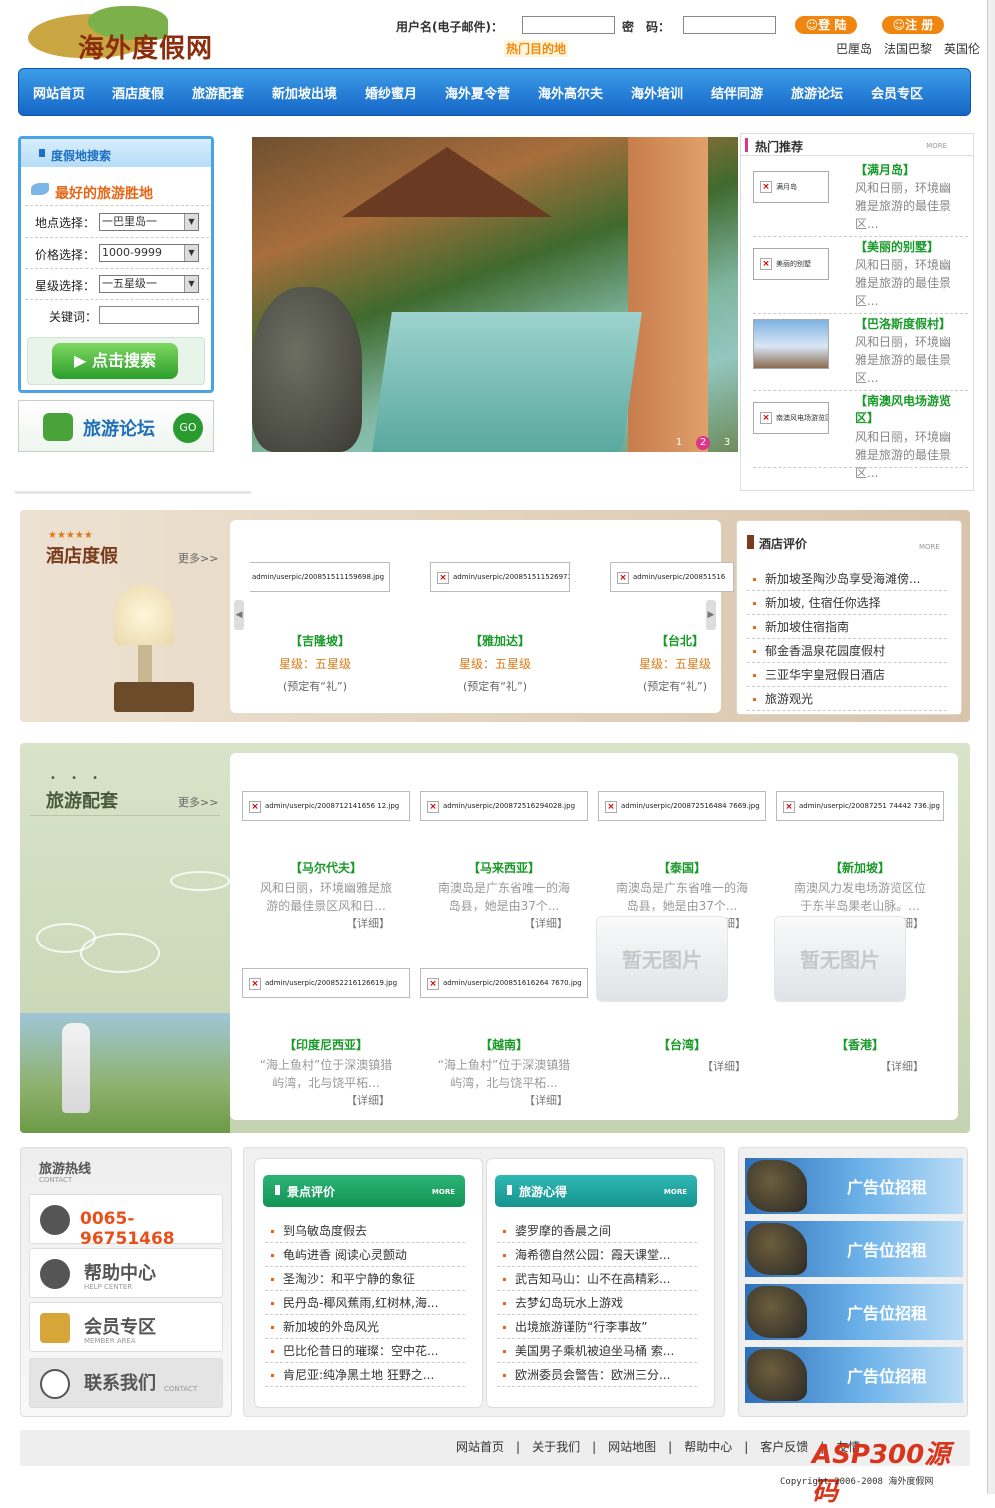 This screenshot has width=995, height=1508. What do you see at coordinates (326, 1044) in the screenshot?
I see `tour-name: 【印度尼西亚】` at bounding box center [326, 1044].